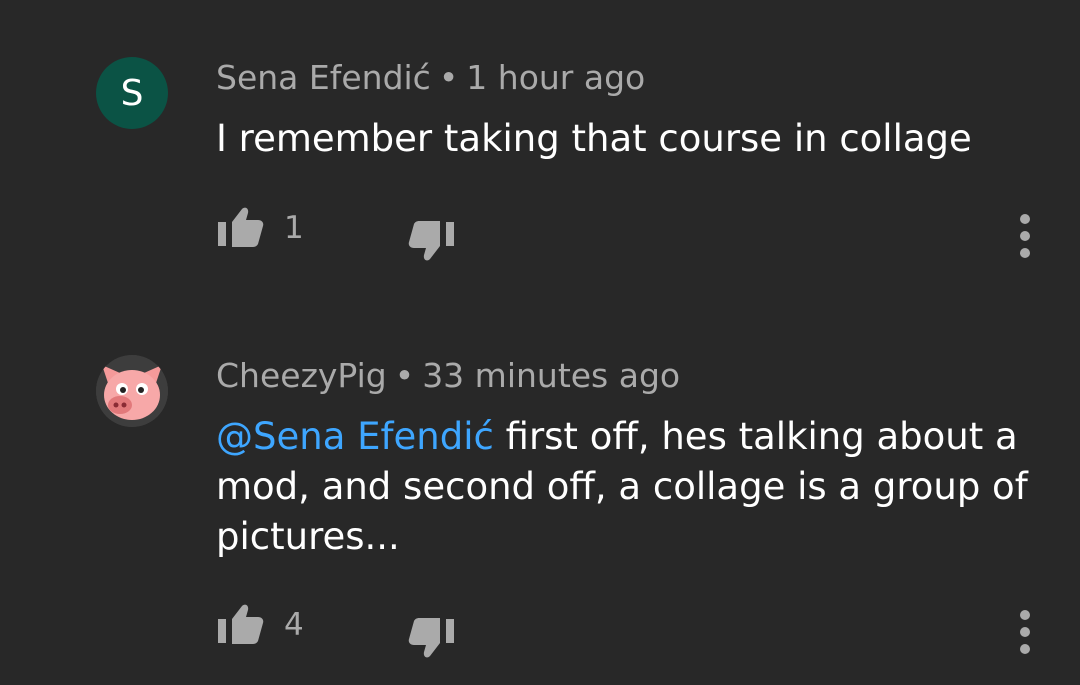  What do you see at coordinates (294, 625) in the screenshot?
I see `like-count: 4` at bounding box center [294, 625].